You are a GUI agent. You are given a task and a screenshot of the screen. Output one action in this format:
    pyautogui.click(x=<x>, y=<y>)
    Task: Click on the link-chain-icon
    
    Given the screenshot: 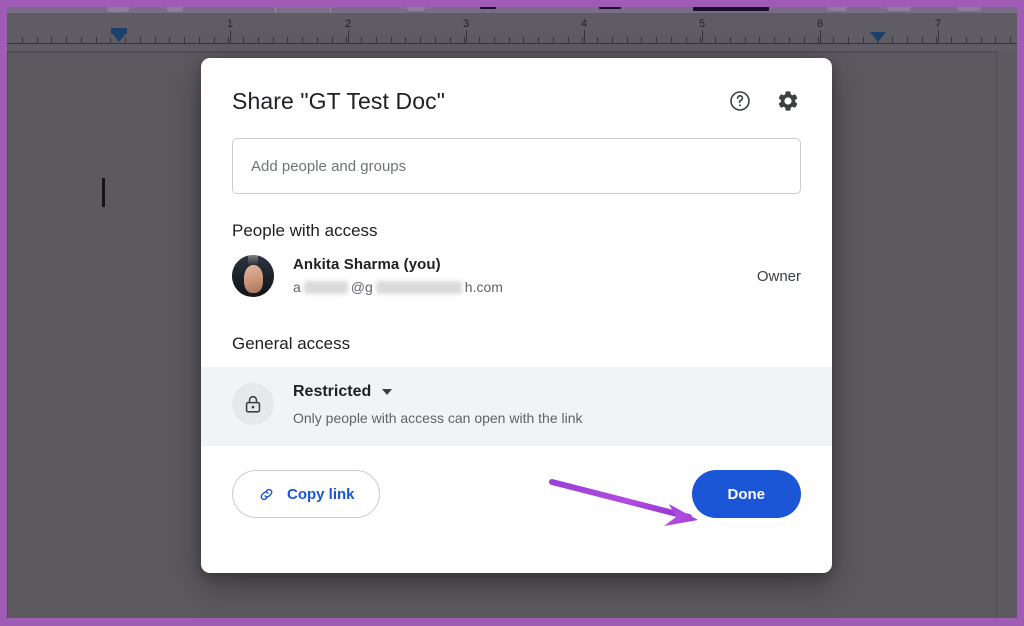 What is the action you would take?
    pyautogui.click(x=266, y=494)
    